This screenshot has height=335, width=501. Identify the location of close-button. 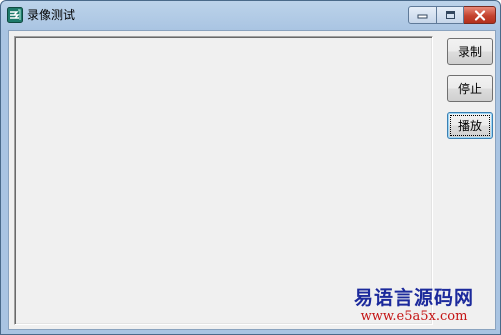
(480, 15).